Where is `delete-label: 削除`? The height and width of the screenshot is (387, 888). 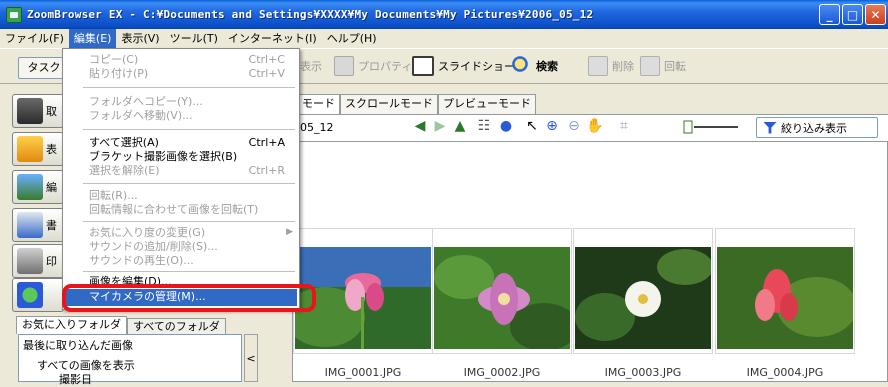 delete-label: 削除 is located at coordinates (623, 66).